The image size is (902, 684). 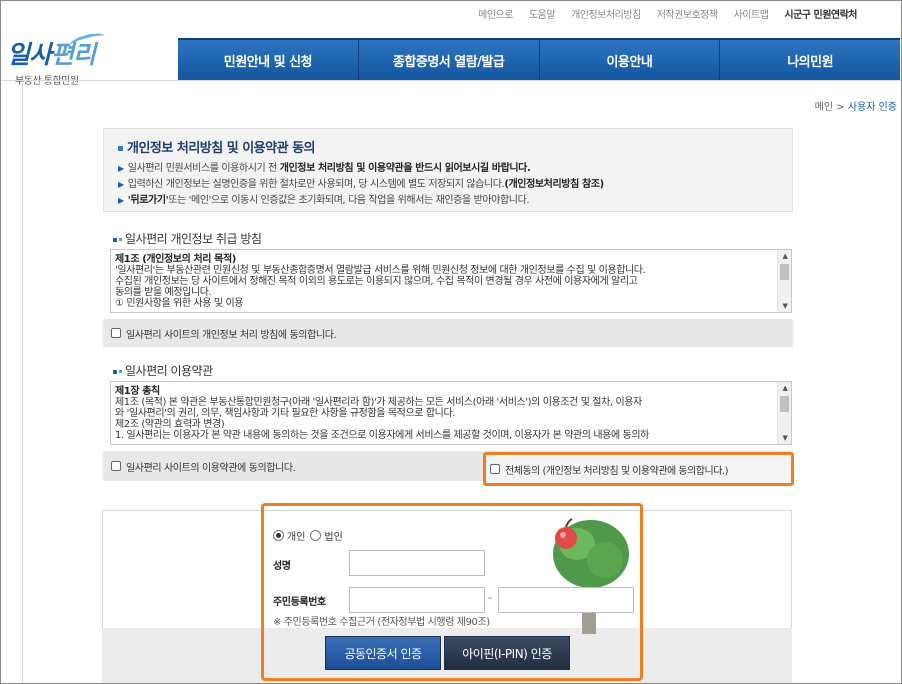 I want to click on terms-line: 제2조 (약관의 효력과 변경), so click(x=170, y=424).